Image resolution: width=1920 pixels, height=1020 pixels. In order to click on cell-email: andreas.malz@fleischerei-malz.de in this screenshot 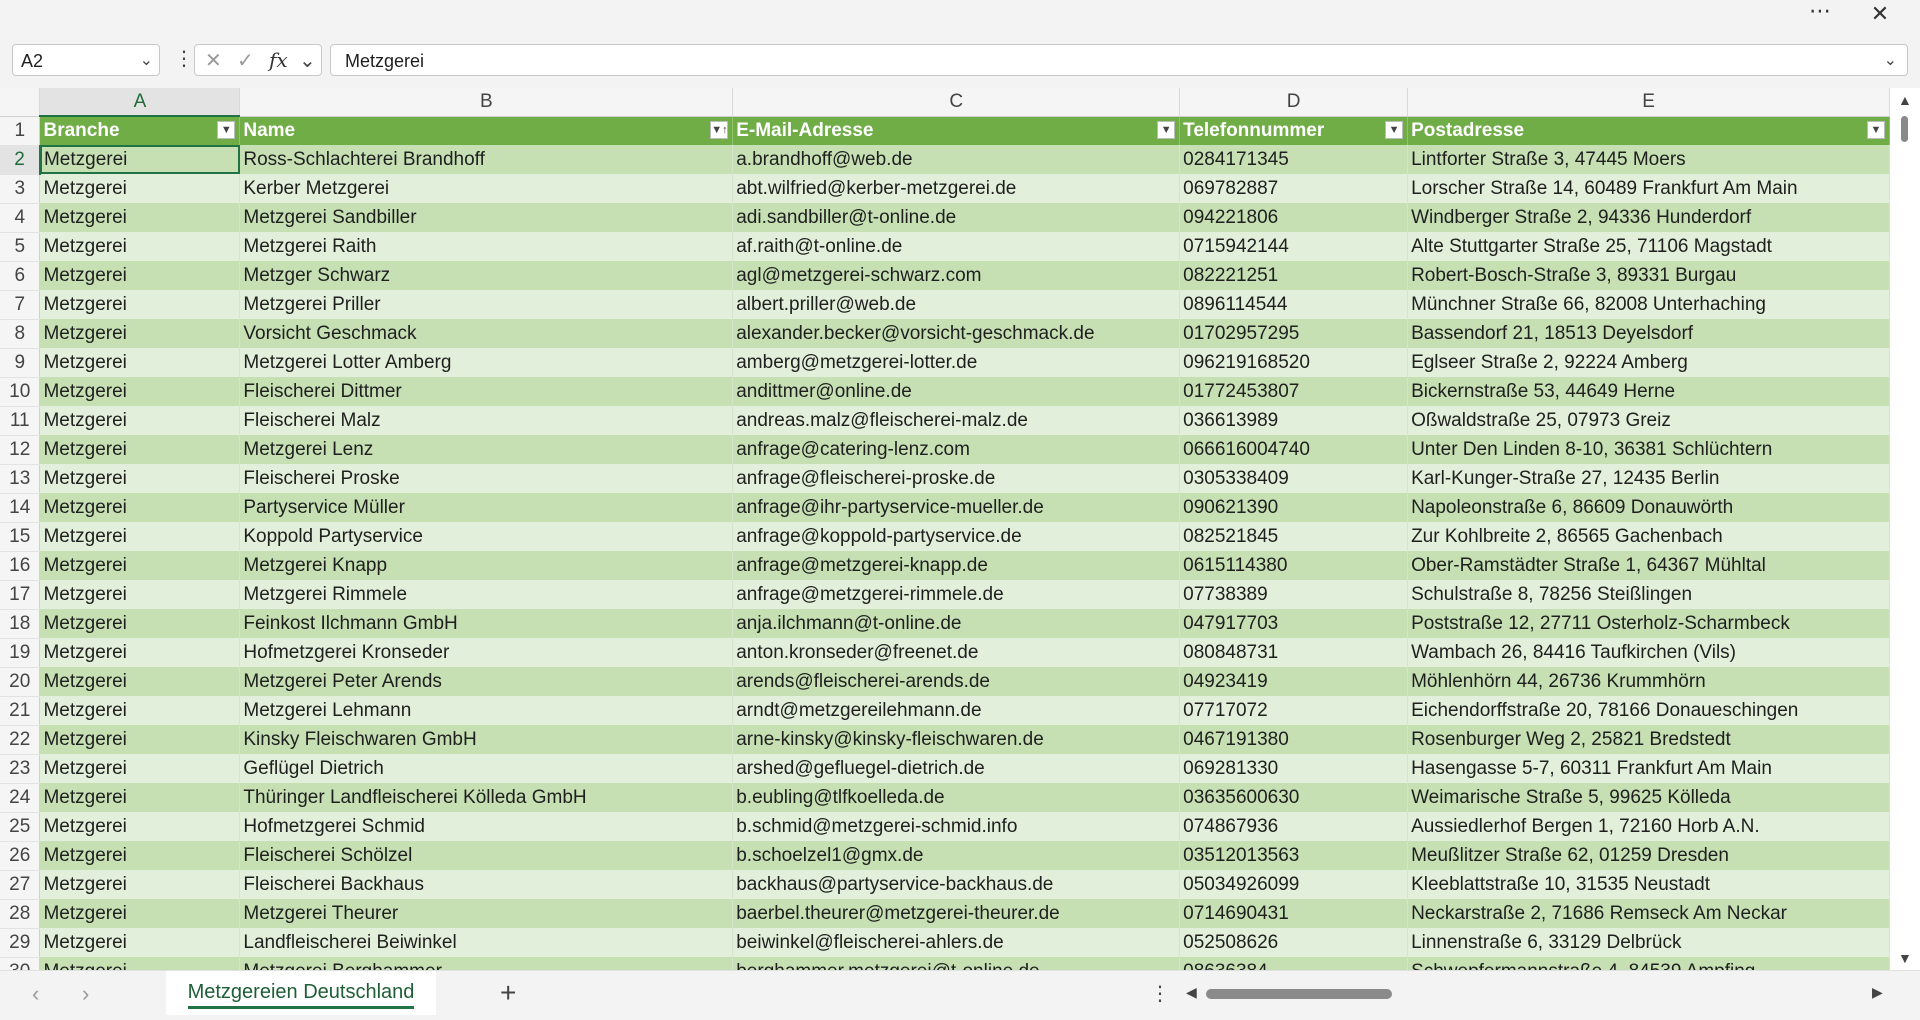, I will do `click(956, 420)`.